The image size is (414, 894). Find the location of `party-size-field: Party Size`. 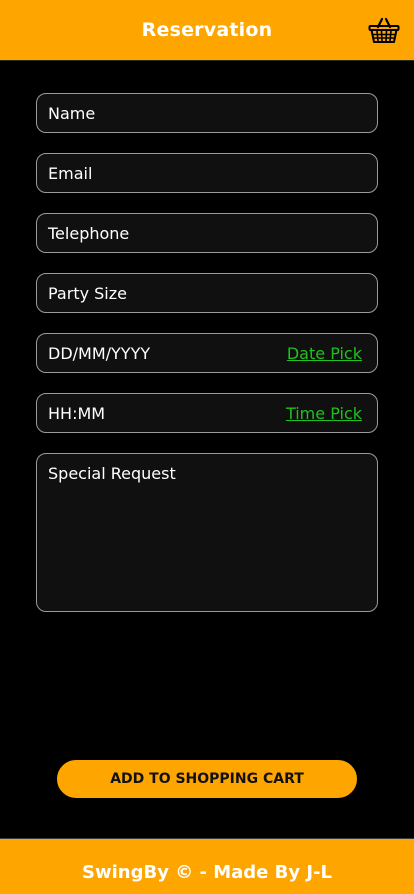

party-size-field: Party Size is located at coordinates (207, 293).